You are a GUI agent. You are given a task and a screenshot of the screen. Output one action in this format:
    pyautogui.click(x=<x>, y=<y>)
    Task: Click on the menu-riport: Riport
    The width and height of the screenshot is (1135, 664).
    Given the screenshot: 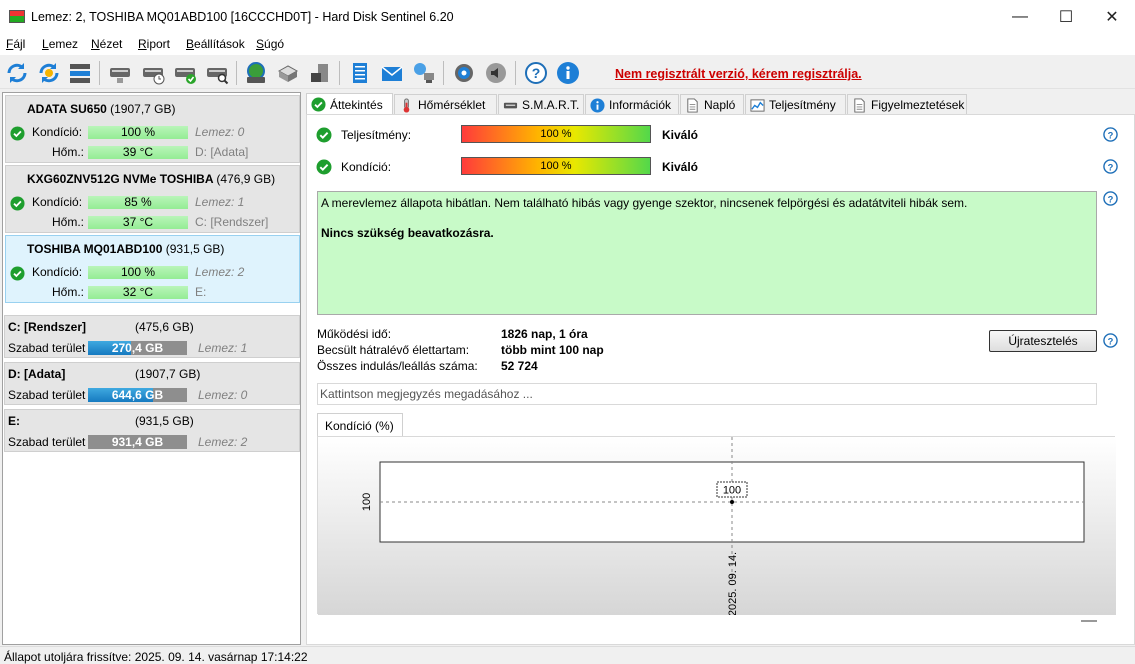 What is the action you would take?
    pyautogui.click(x=154, y=44)
    